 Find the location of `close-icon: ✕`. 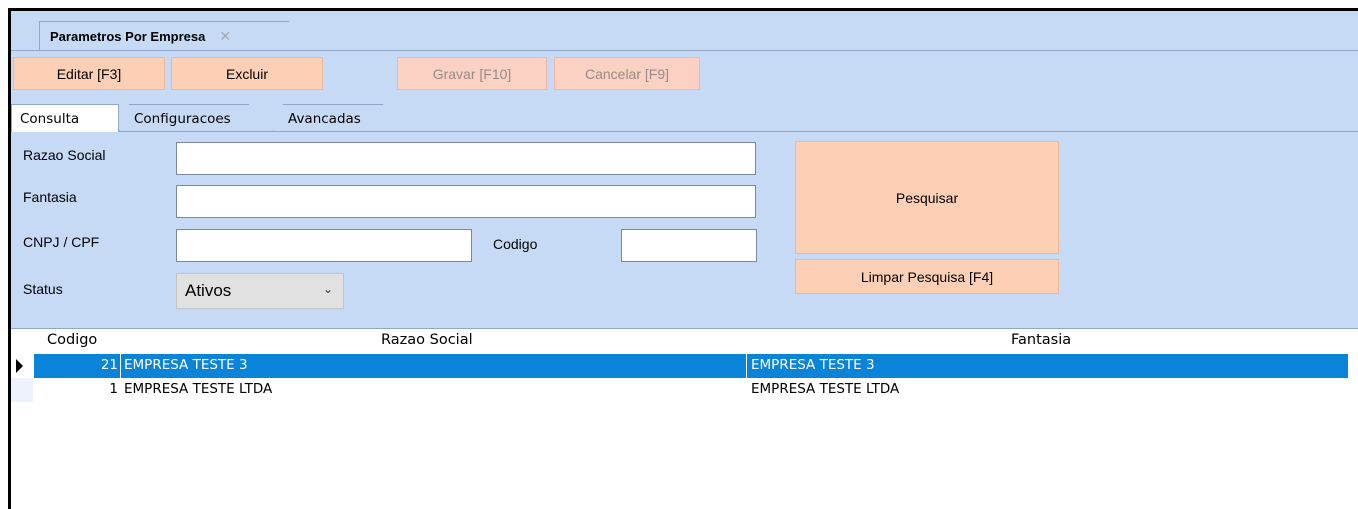

close-icon: ✕ is located at coordinates (225, 36).